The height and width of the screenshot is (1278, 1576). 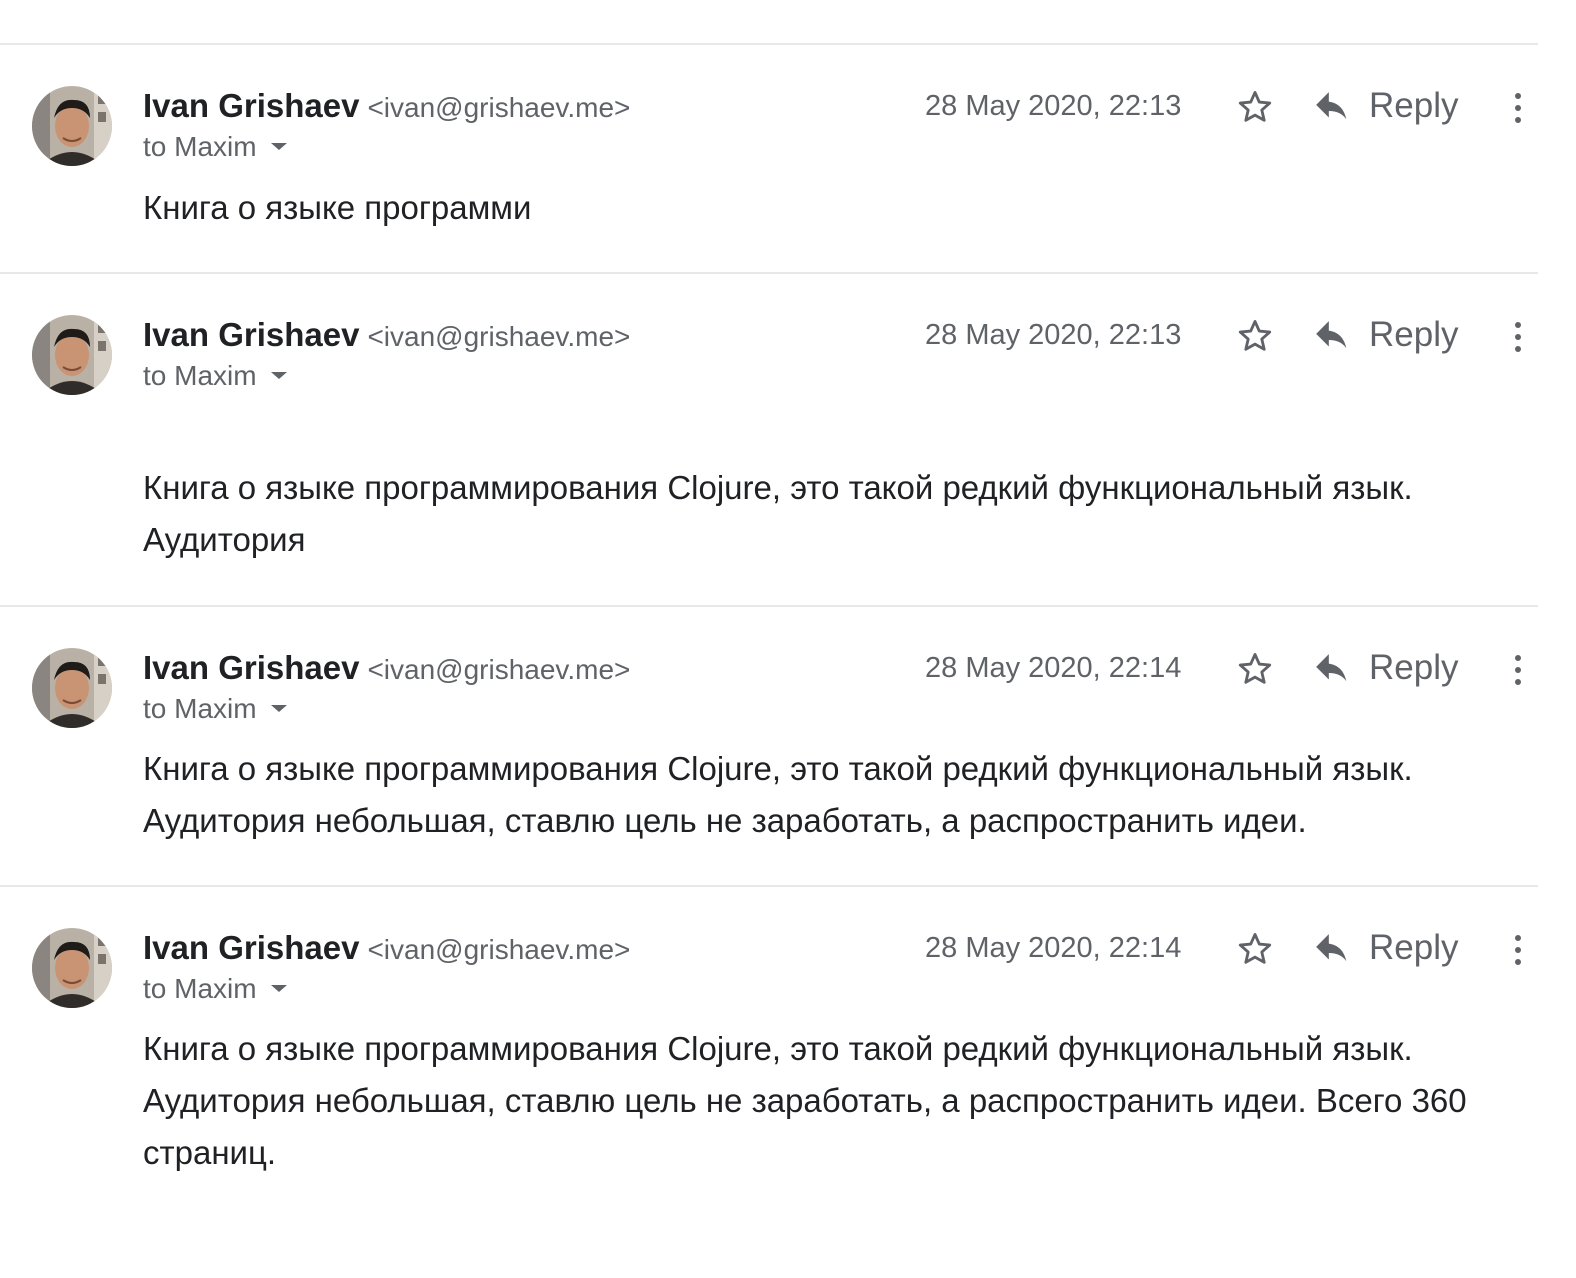 I want to click on message-body: Книга о языке программи, so click(x=337, y=207).